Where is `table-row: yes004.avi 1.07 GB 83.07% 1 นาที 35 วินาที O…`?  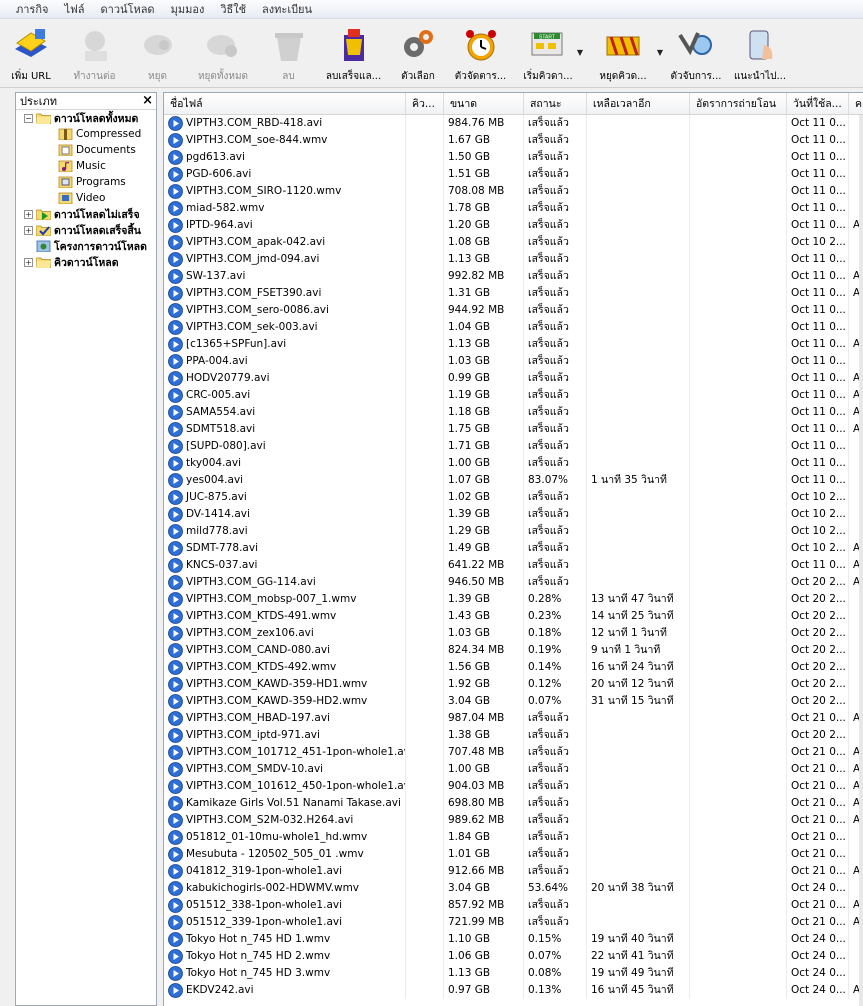 table-row: yes004.avi 1.07 GB 83.07% 1 นาที 35 วินาที O… is located at coordinates (513, 480).